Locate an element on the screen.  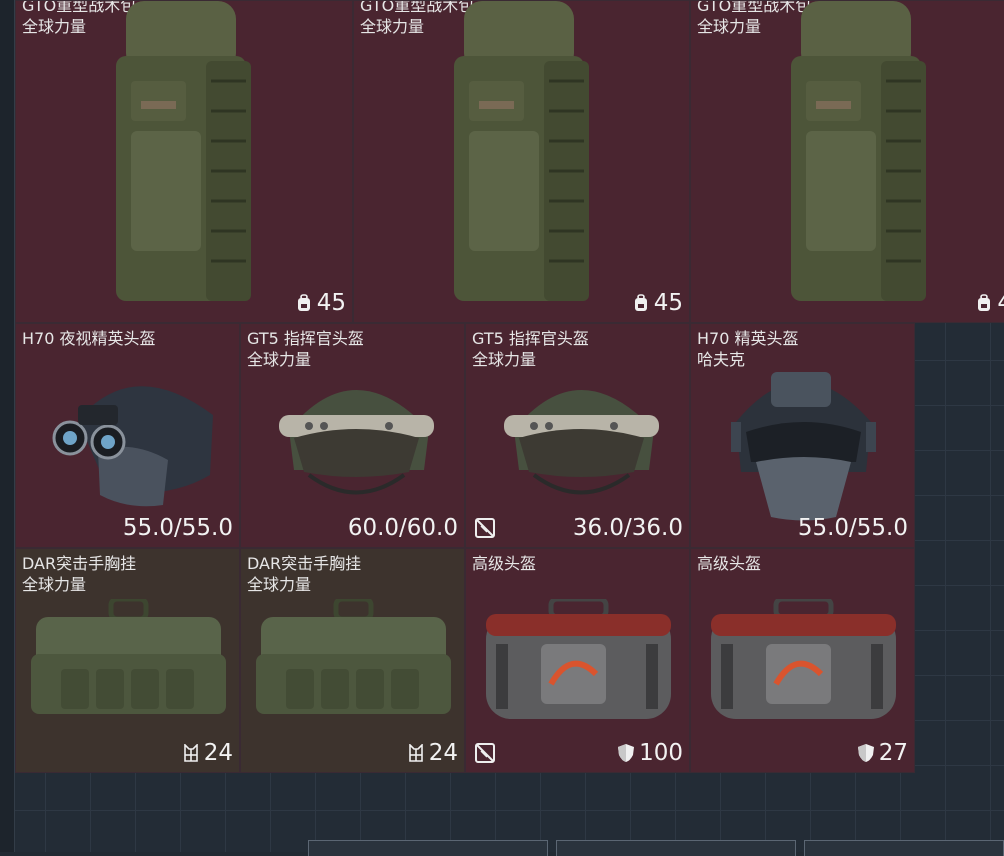
capacity-stat: 4 is located at coordinates (989, 303).